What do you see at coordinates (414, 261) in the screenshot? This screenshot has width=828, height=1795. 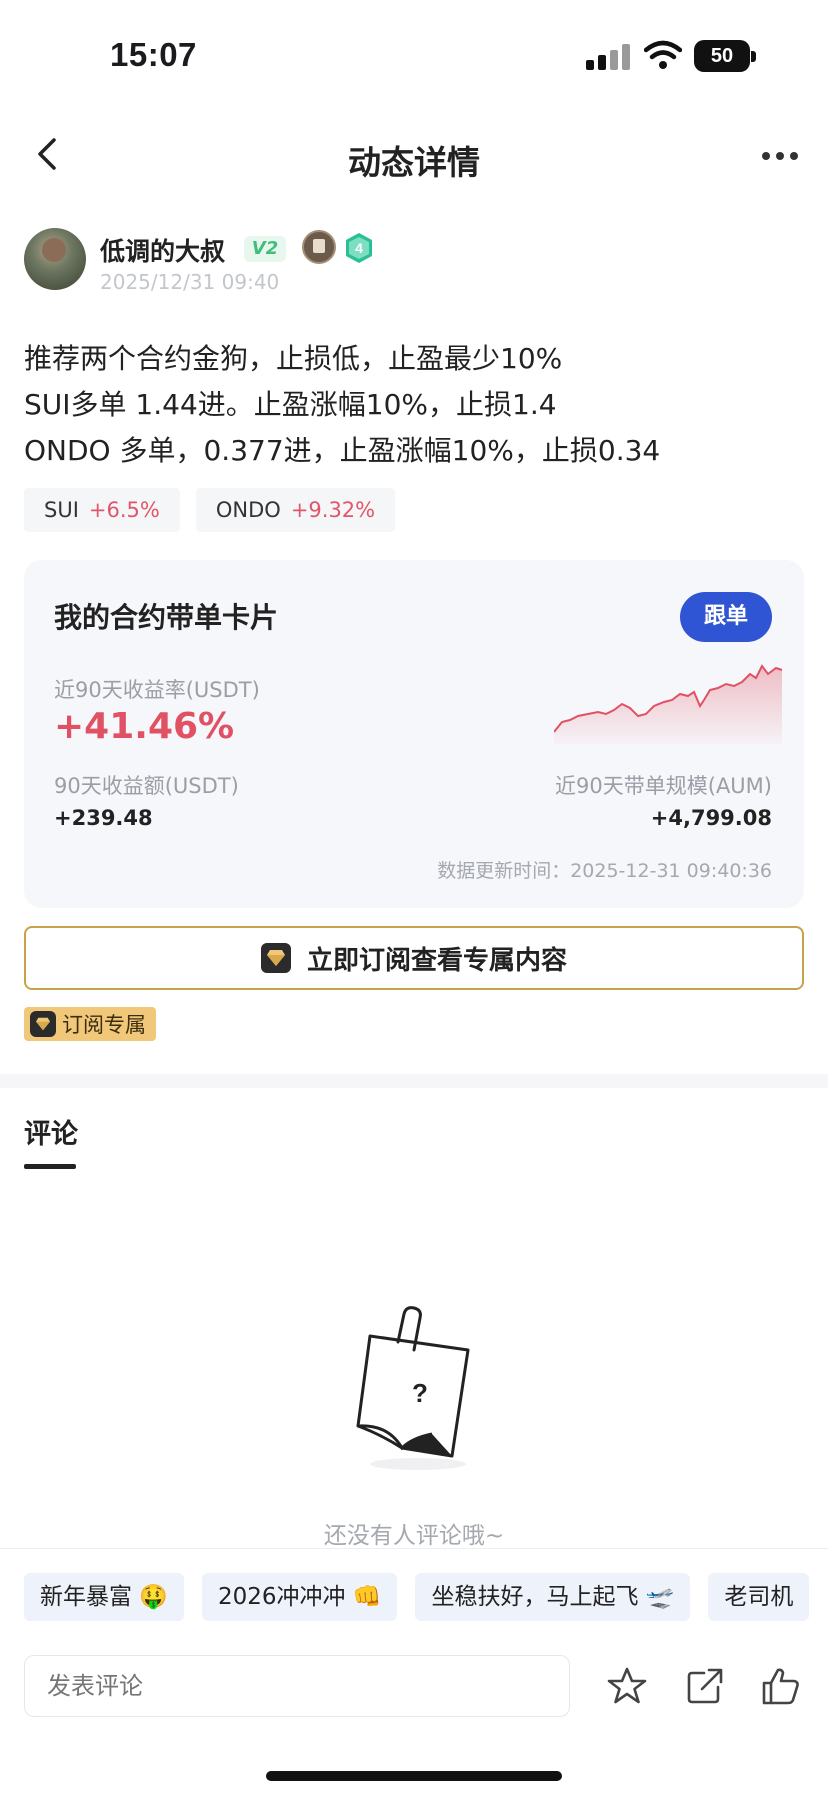 I see `author-header: 低调的大叔 V2 4 2025/12/31 09:40` at bounding box center [414, 261].